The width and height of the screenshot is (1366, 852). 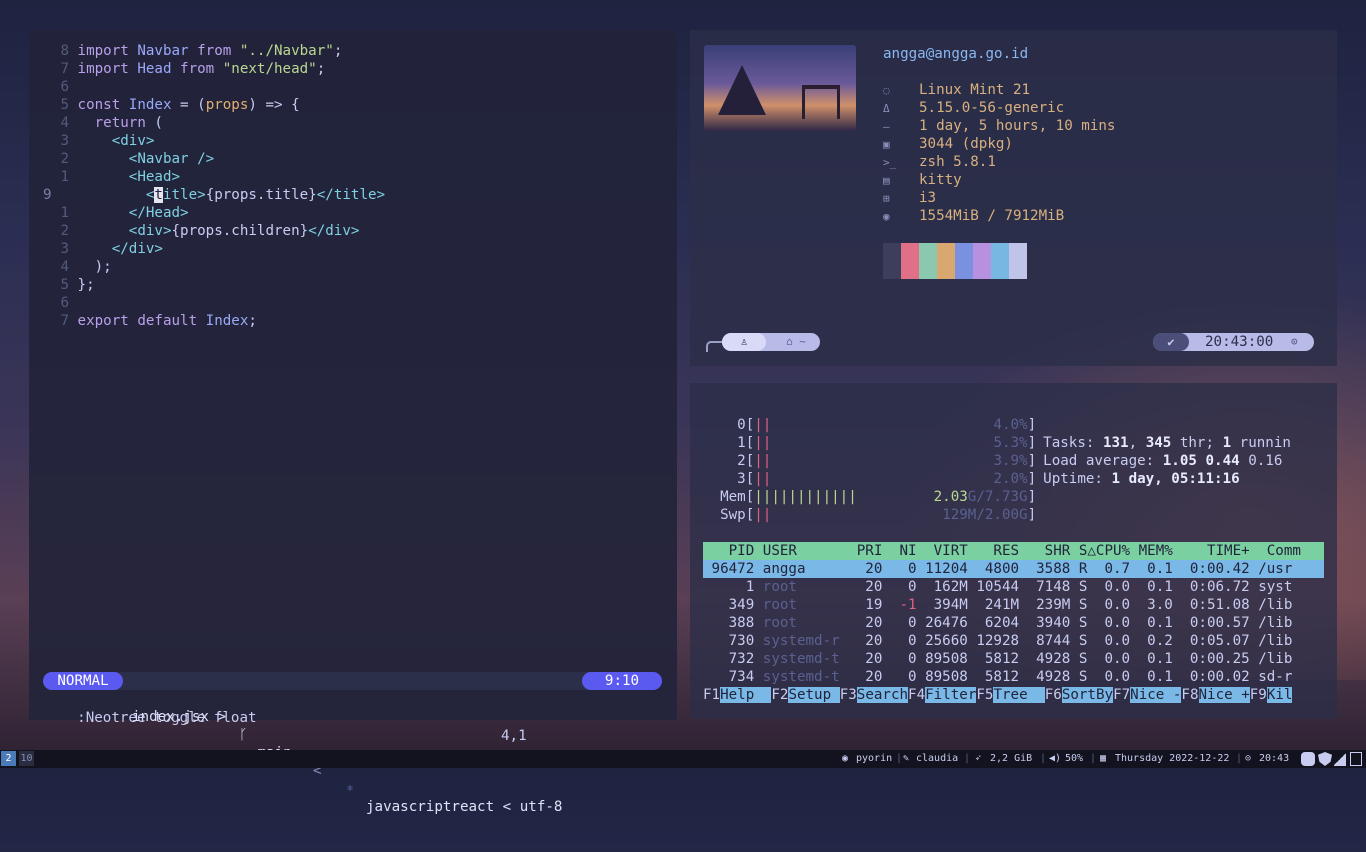 I want to click on status-filetype: javascriptreact < utf-8, so click(x=464, y=807).